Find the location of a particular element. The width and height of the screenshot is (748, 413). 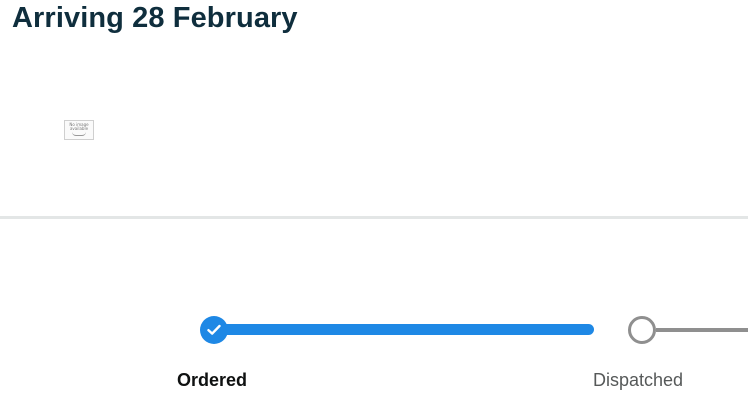

no-image-text-line2: available is located at coordinates (79, 128).